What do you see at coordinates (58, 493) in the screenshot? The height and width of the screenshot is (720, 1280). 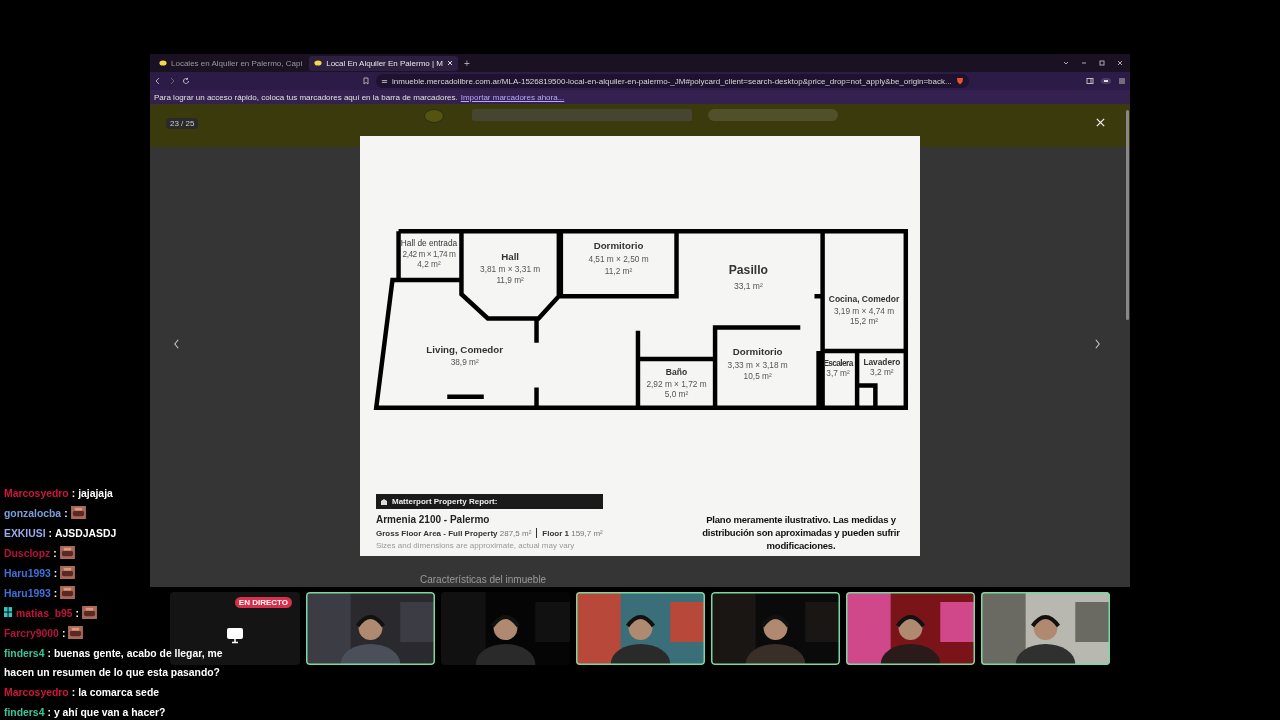 I see `chat-message: Marcosyedro : jajajaja` at bounding box center [58, 493].